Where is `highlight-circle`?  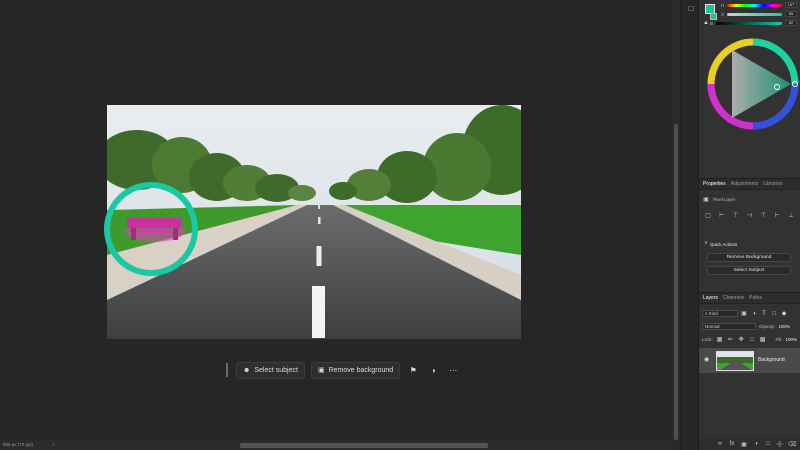
highlight-circle is located at coordinates (151, 229).